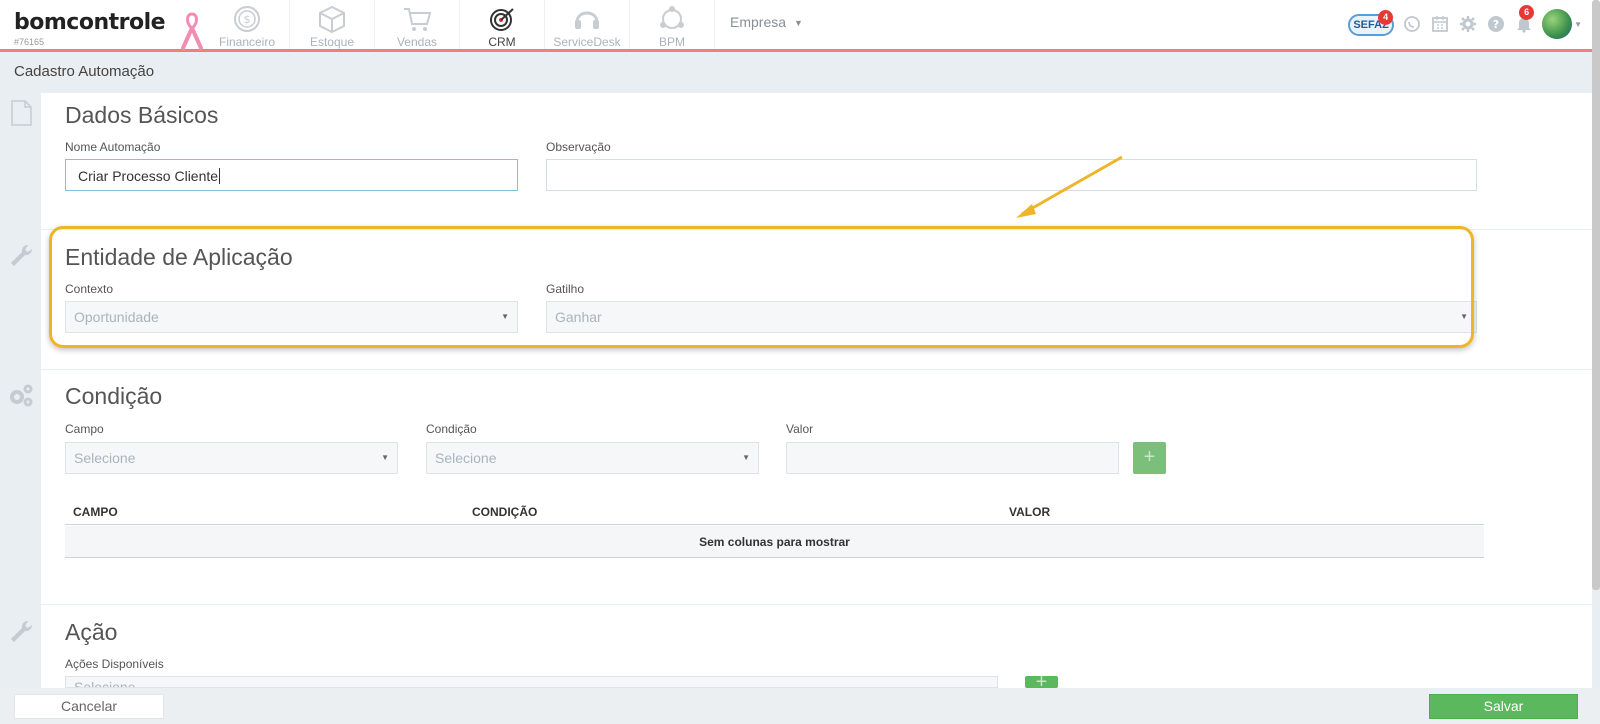 The height and width of the screenshot is (724, 1600). Describe the element at coordinates (504, 512) in the screenshot. I see `column-header-condicao: CONDIÇÃO` at that location.